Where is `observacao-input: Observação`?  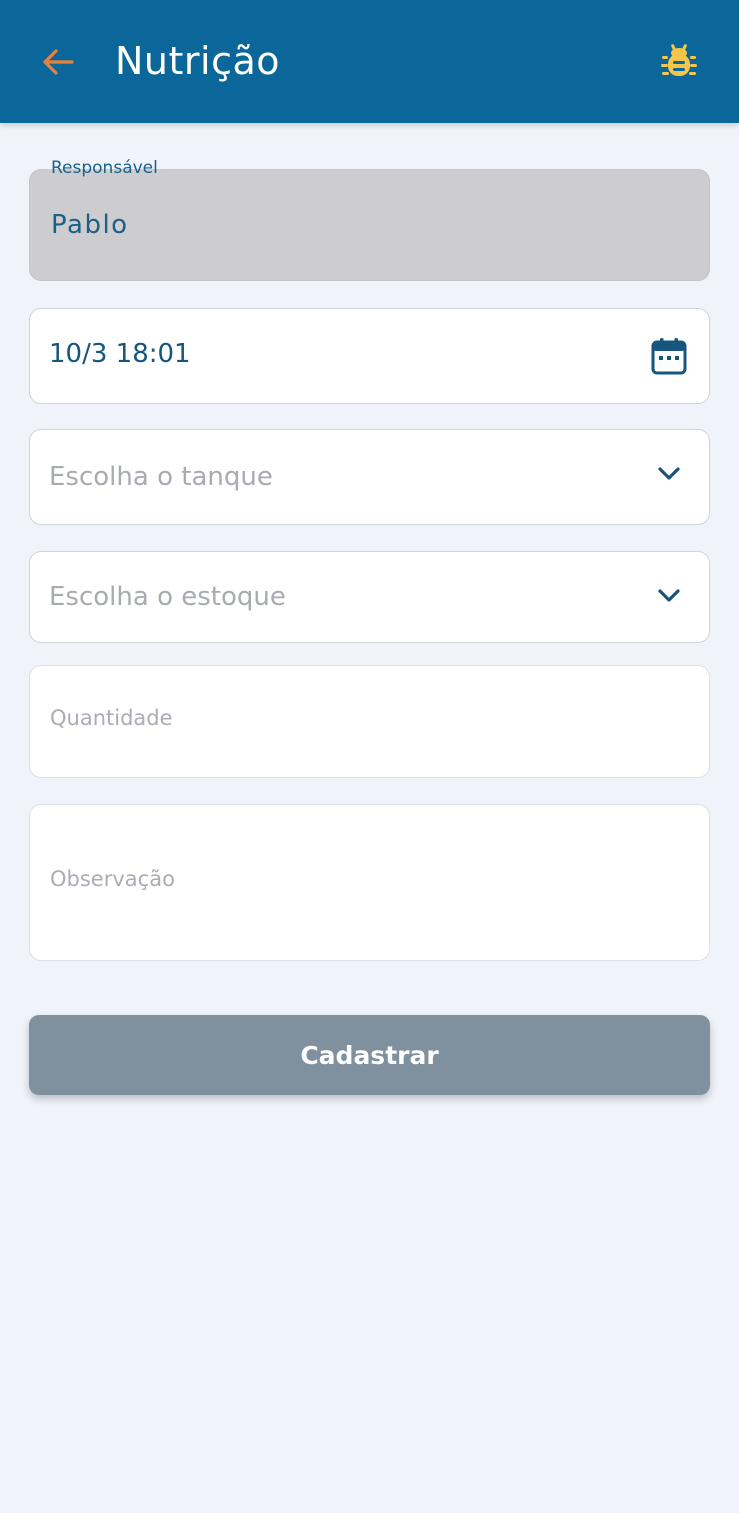 observacao-input: Observação is located at coordinates (369, 882).